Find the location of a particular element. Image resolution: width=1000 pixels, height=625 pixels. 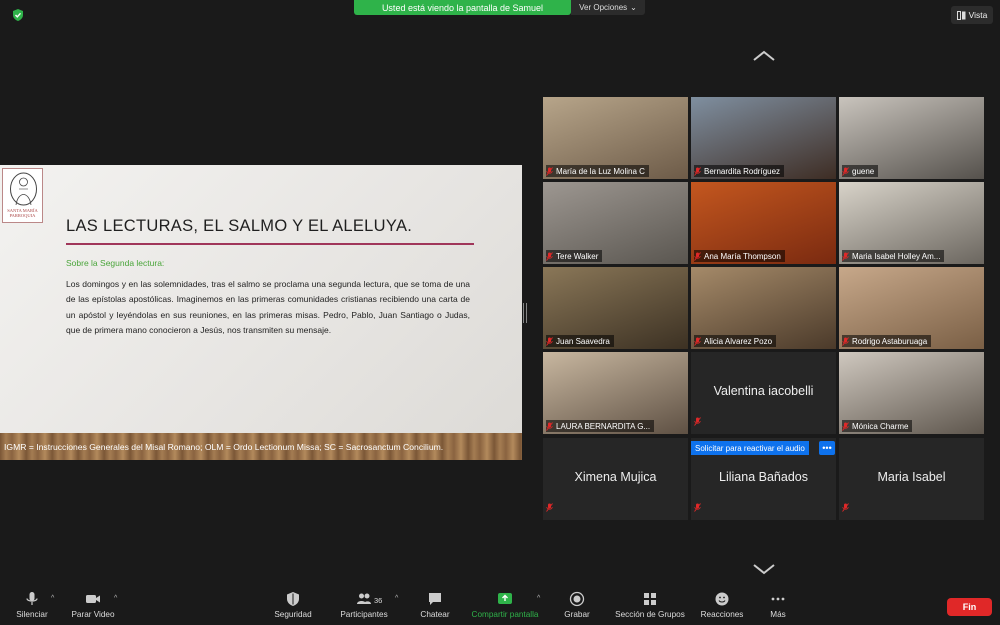

logo-text-sub: PARROQUIA is located at coordinates (22, 216).